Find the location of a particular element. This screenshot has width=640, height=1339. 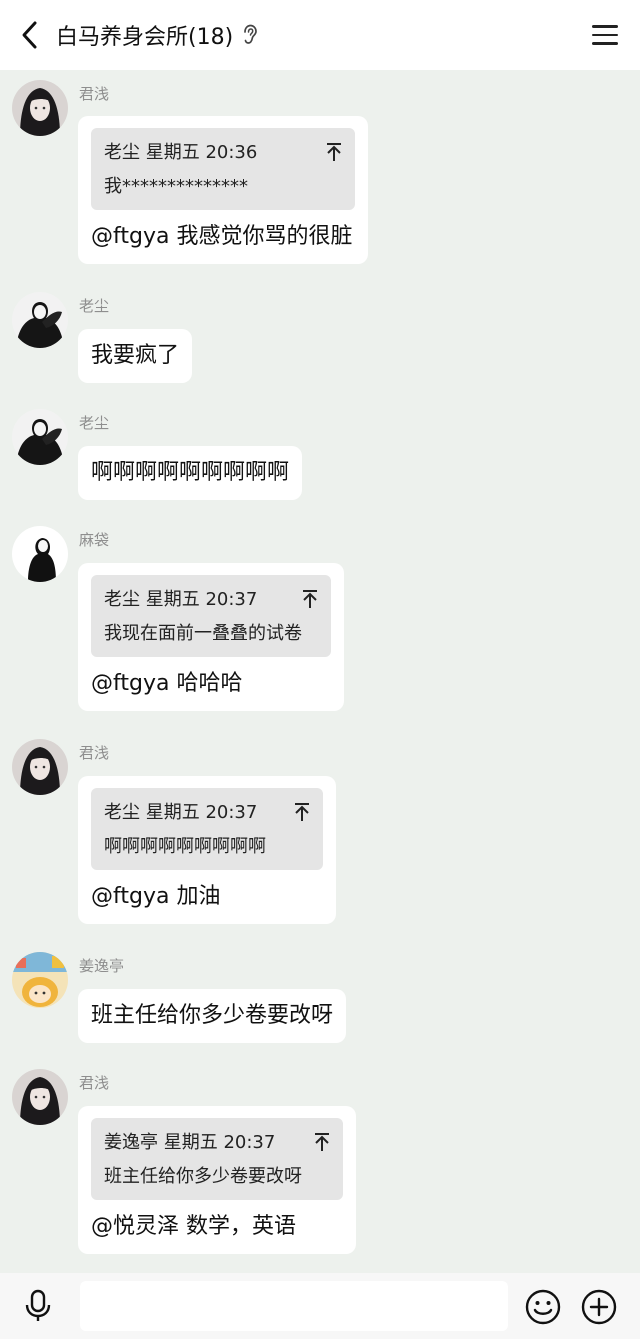

message-bubble: 班主任给你多少卷要改呀 is located at coordinates (212, 1016).